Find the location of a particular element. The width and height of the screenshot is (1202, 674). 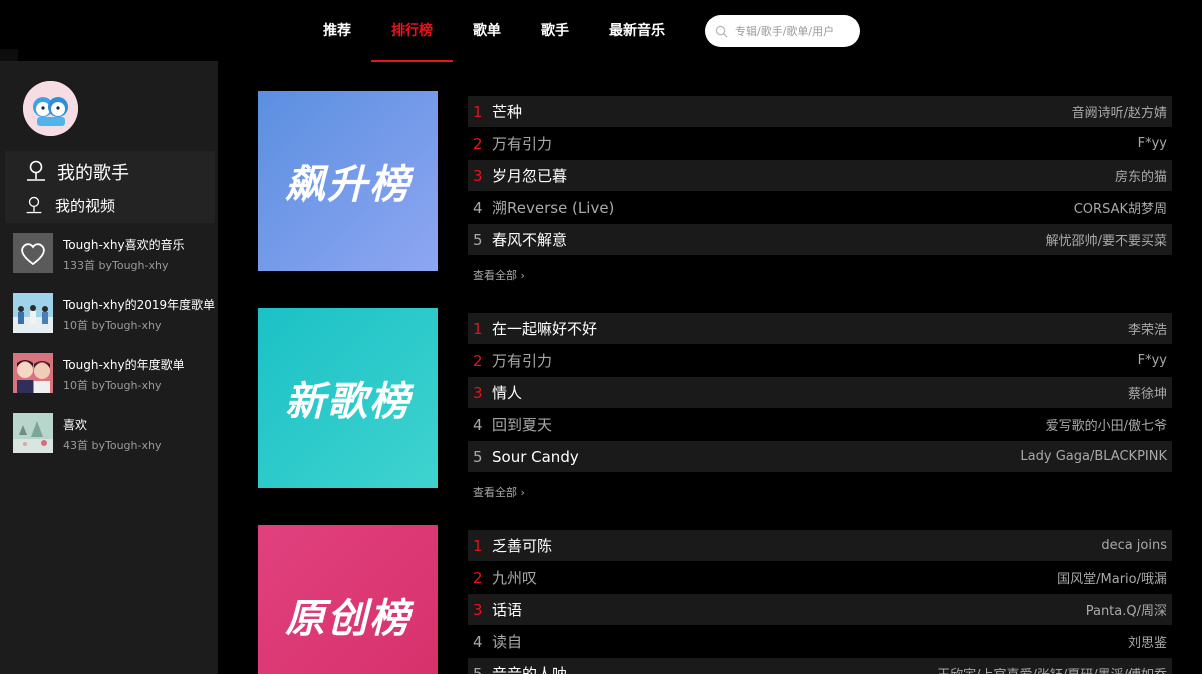

track-row: 4 读自 刘思鉴 is located at coordinates (820, 641).